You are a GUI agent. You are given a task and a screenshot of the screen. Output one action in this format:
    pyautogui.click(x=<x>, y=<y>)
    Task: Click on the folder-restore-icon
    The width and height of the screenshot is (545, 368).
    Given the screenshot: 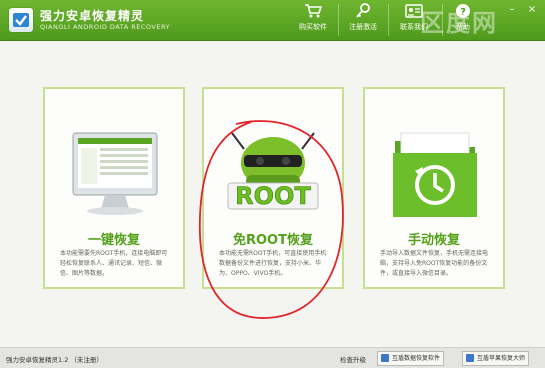 What is the action you would take?
    pyautogui.click(x=435, y=174)
    